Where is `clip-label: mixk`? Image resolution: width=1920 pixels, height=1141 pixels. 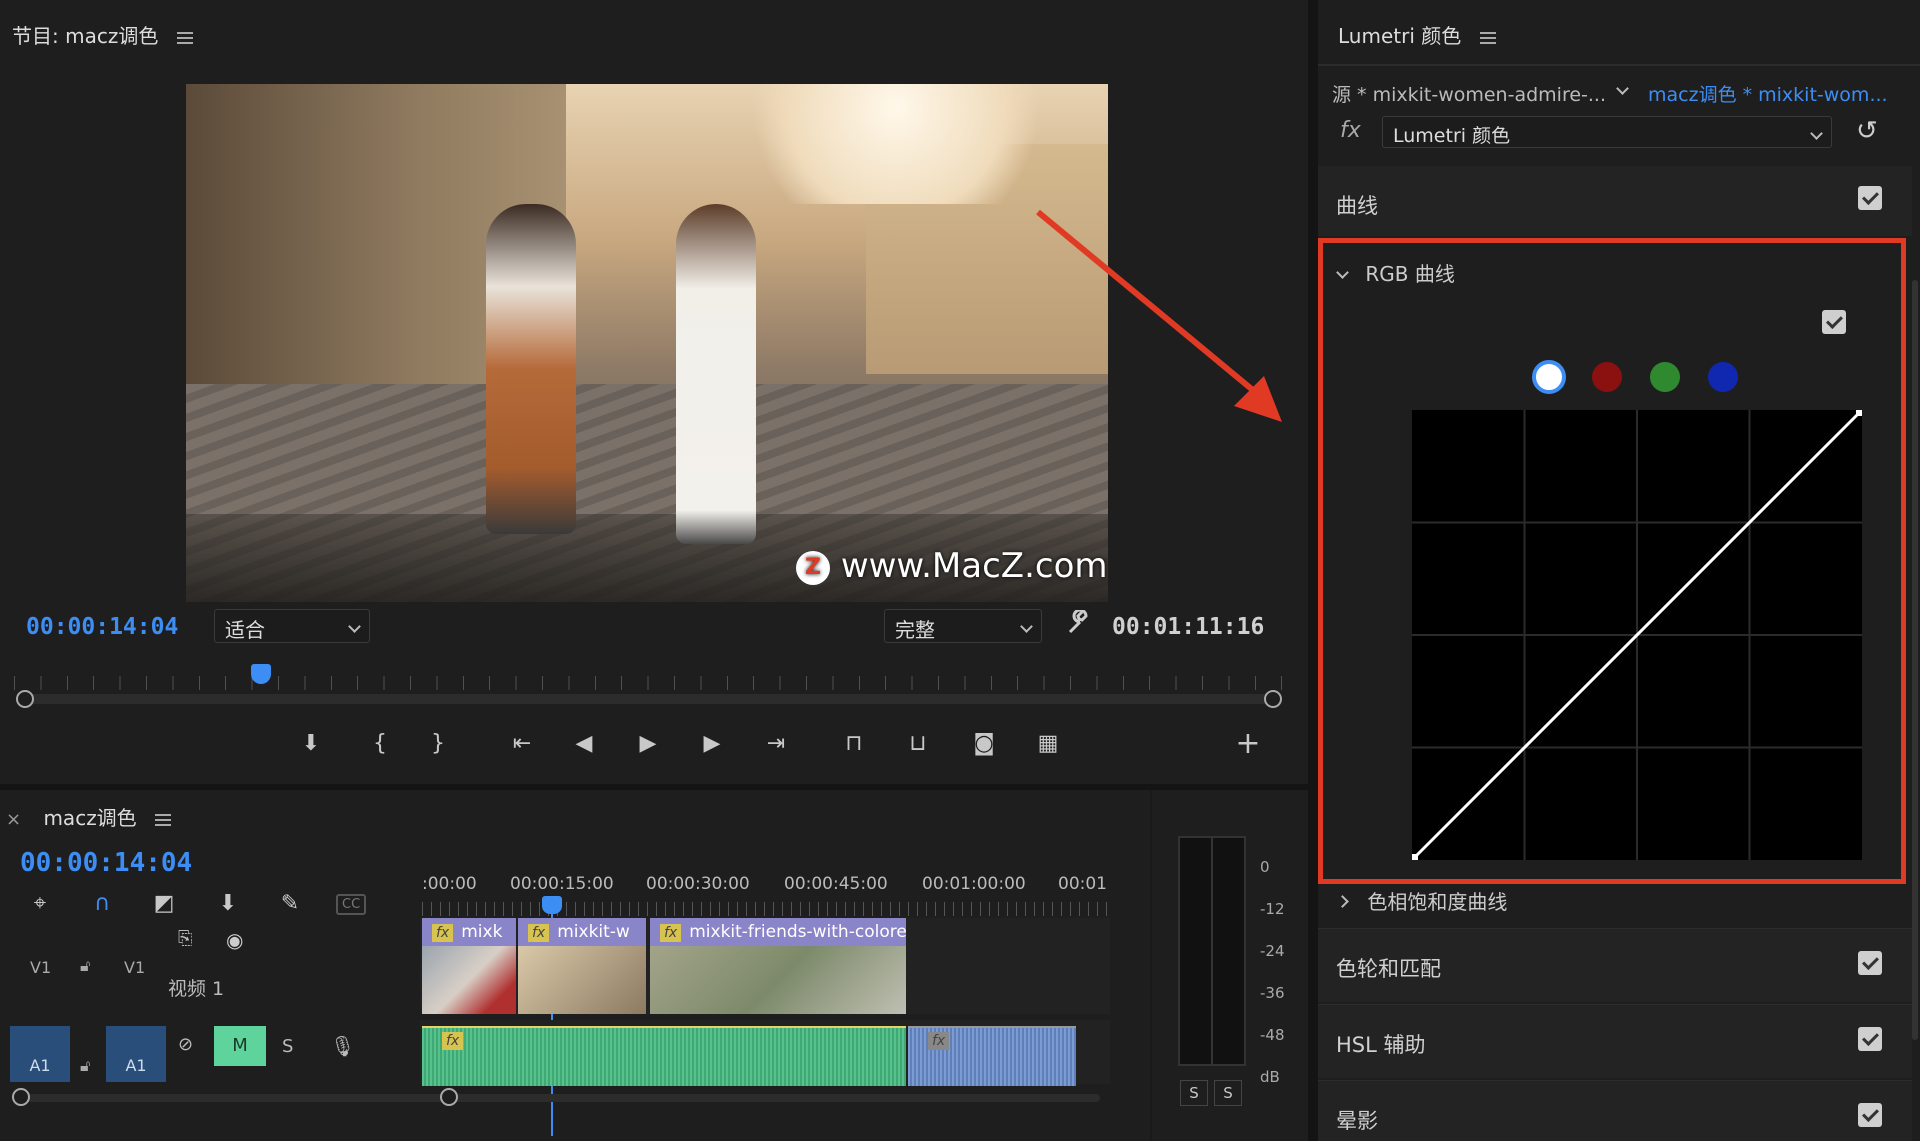
clip-label: mixk is located at coordinates (482, 932).